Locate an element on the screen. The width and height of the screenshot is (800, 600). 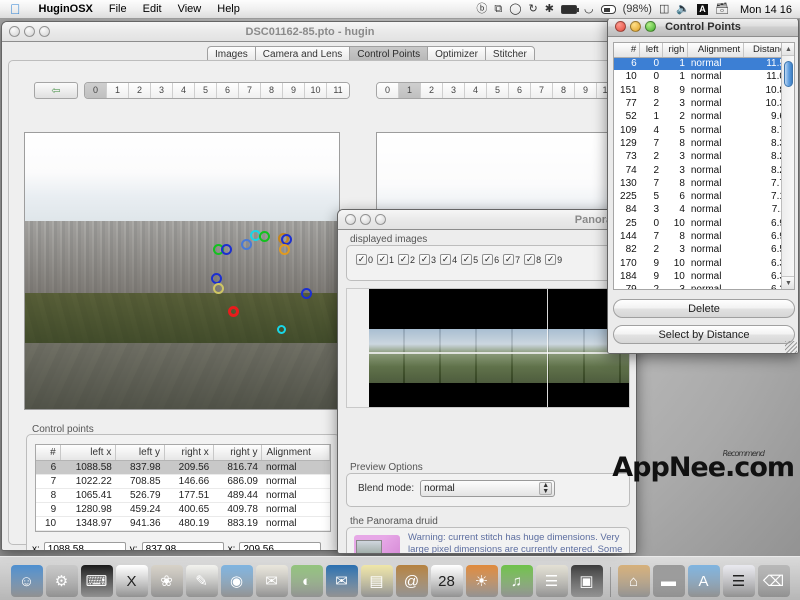
battery-full-icon is located at coordinates (569, 9).